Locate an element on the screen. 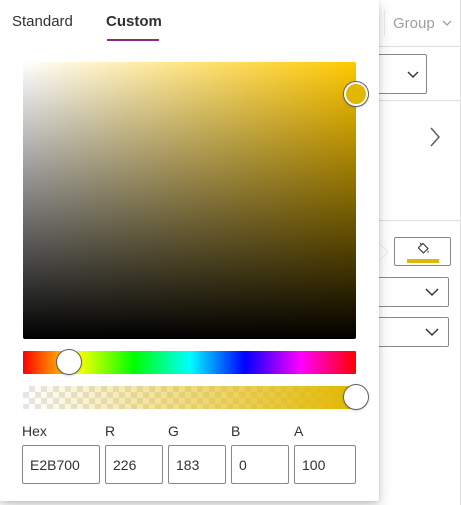  alpha-input is located at coordinates (325, 464).